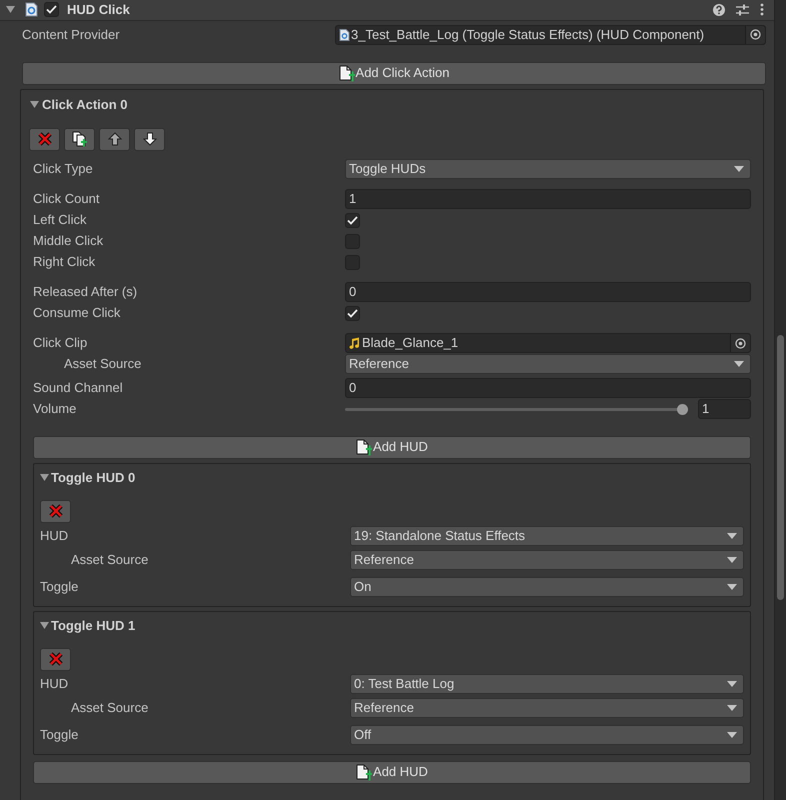 This screenshot has height=800, width=786. Describe the element at coordinates (780, 467) in the screenshot. I see `scrollbar-thumb` at that location.